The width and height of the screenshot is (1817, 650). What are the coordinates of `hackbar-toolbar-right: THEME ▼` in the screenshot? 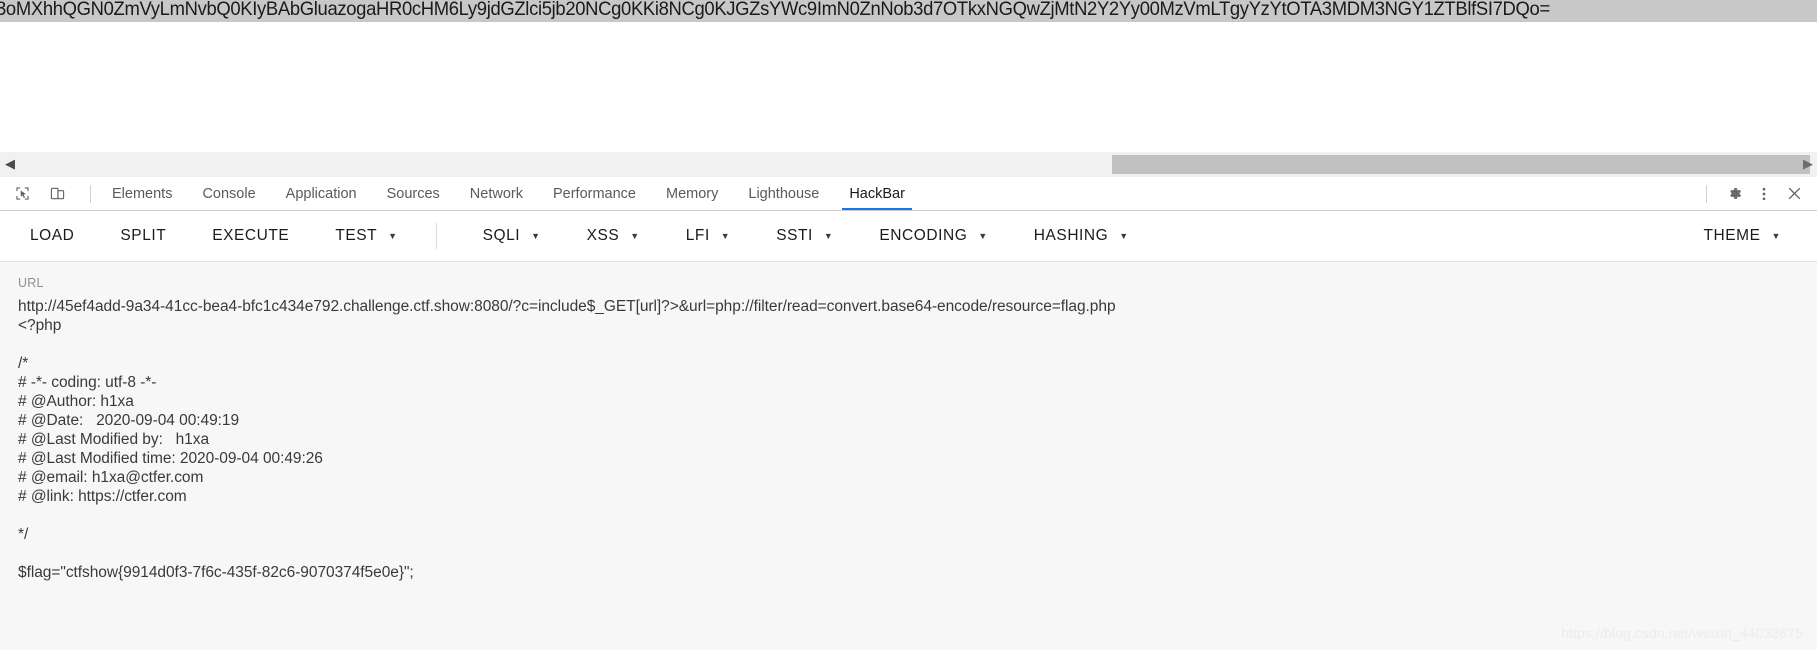 It's located at (1742, 236).